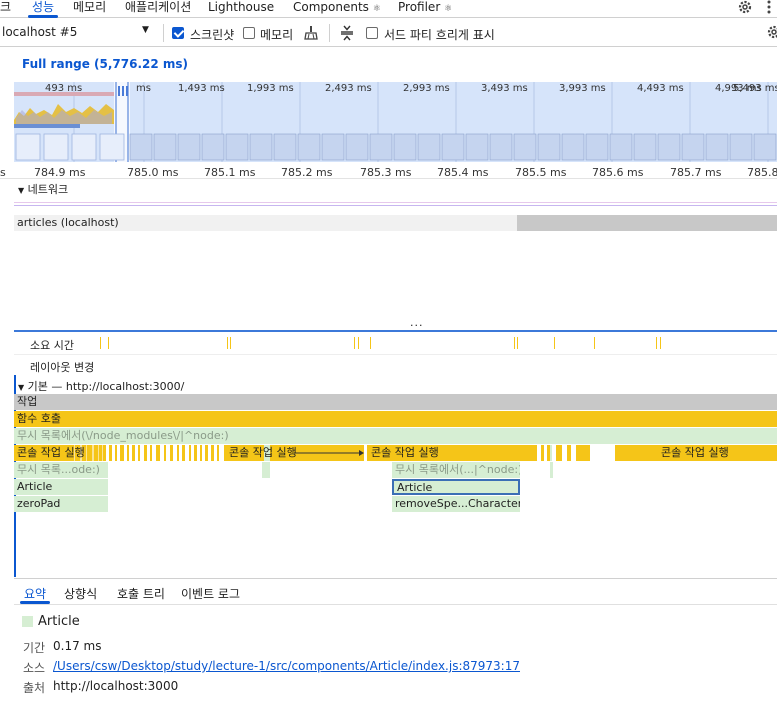 This screenshot has height=705, width=777. What do you see at coordinates (395, 591) in the screenshot?
I see `details-tab-bar: 요약 상향식 호출 트리 이벤트 로그` at bounding box center [395, 591].